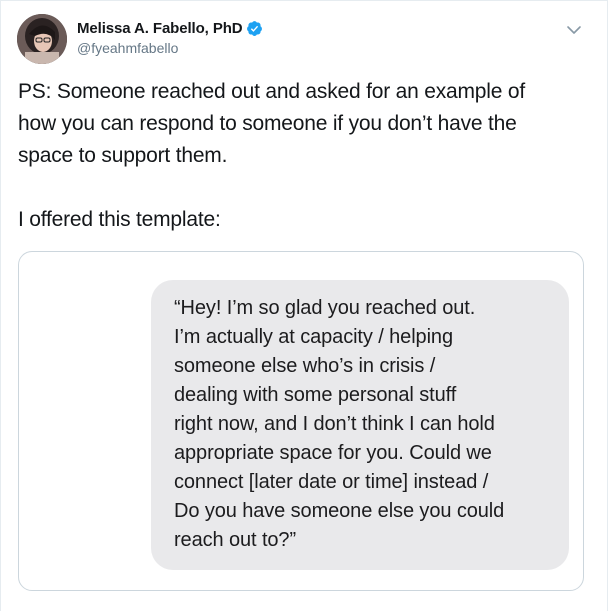 This screenshot has width=608, height=611. Describe the element at coordinates (160, 28) in the screenshot. I see `author-display-name: Melissa A. Fabello, PhD` at that location.